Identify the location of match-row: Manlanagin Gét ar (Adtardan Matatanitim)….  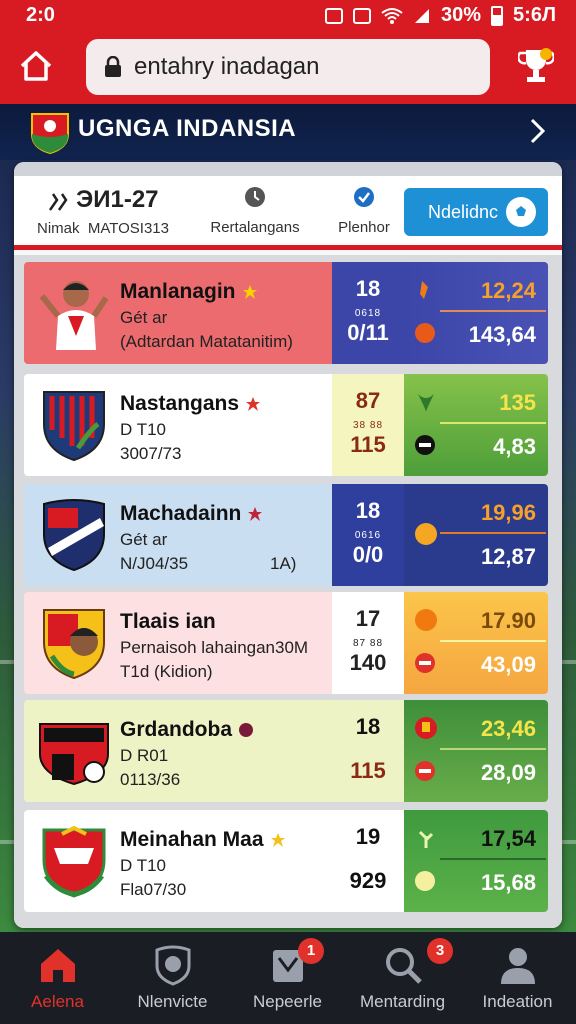
(286, 313).